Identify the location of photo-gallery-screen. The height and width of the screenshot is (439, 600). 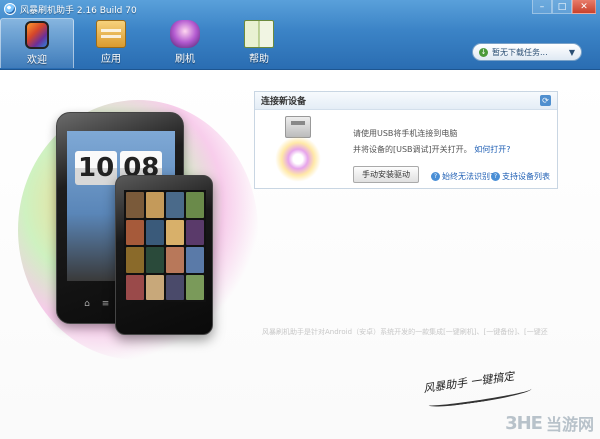
(165, 246).